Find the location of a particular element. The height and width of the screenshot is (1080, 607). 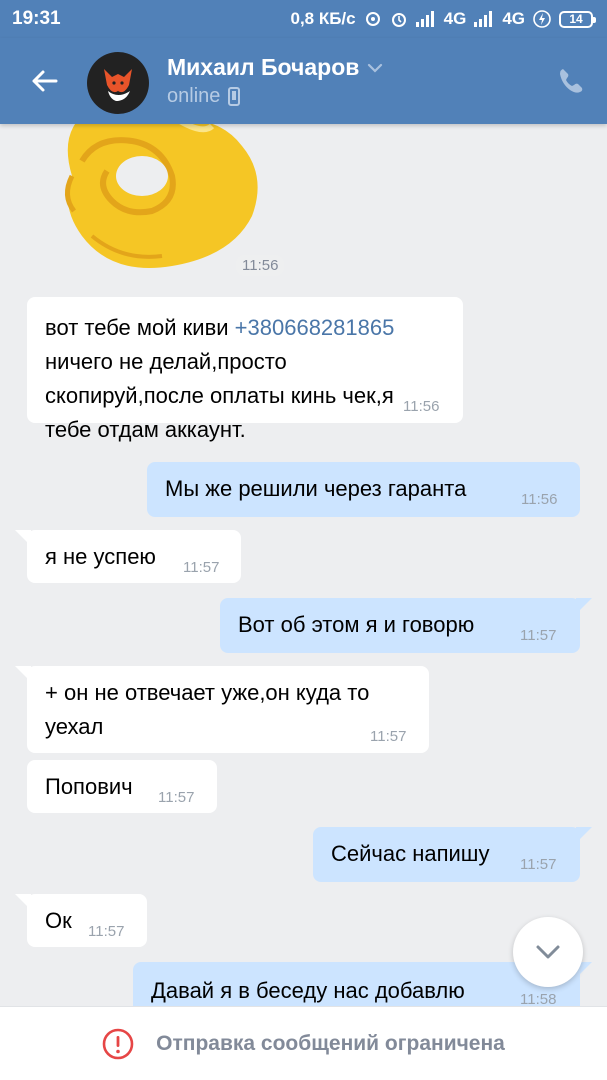

ok-hand-icon is located at coordinates (161, 196).